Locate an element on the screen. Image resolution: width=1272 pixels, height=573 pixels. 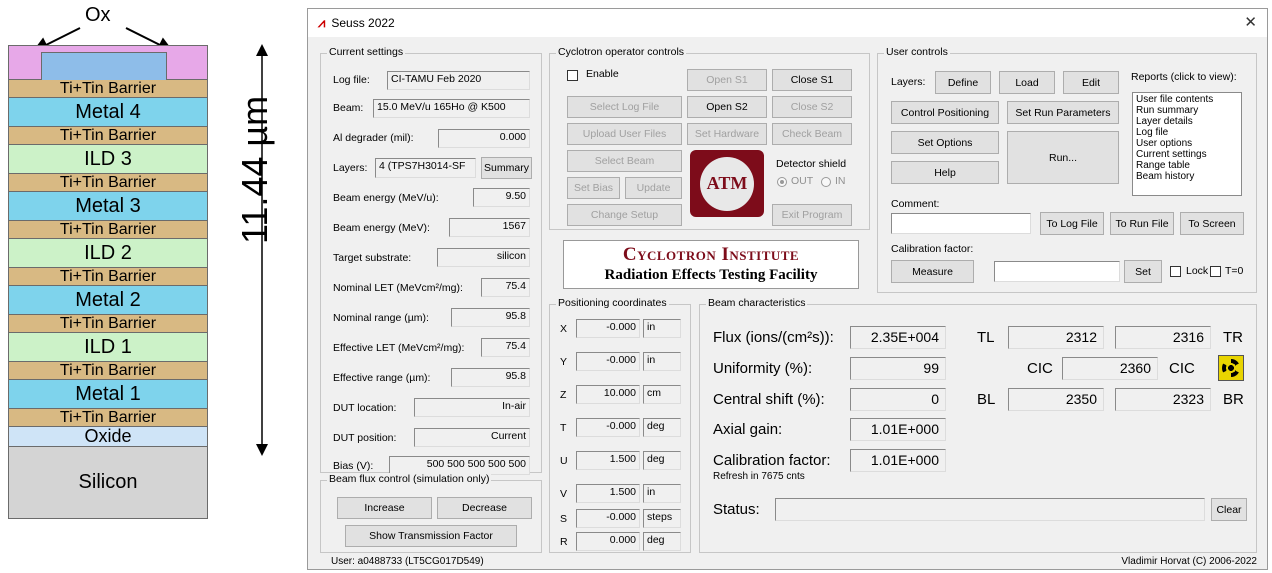
axis-z-value: 10.000 is located at coordinates (608, 394).